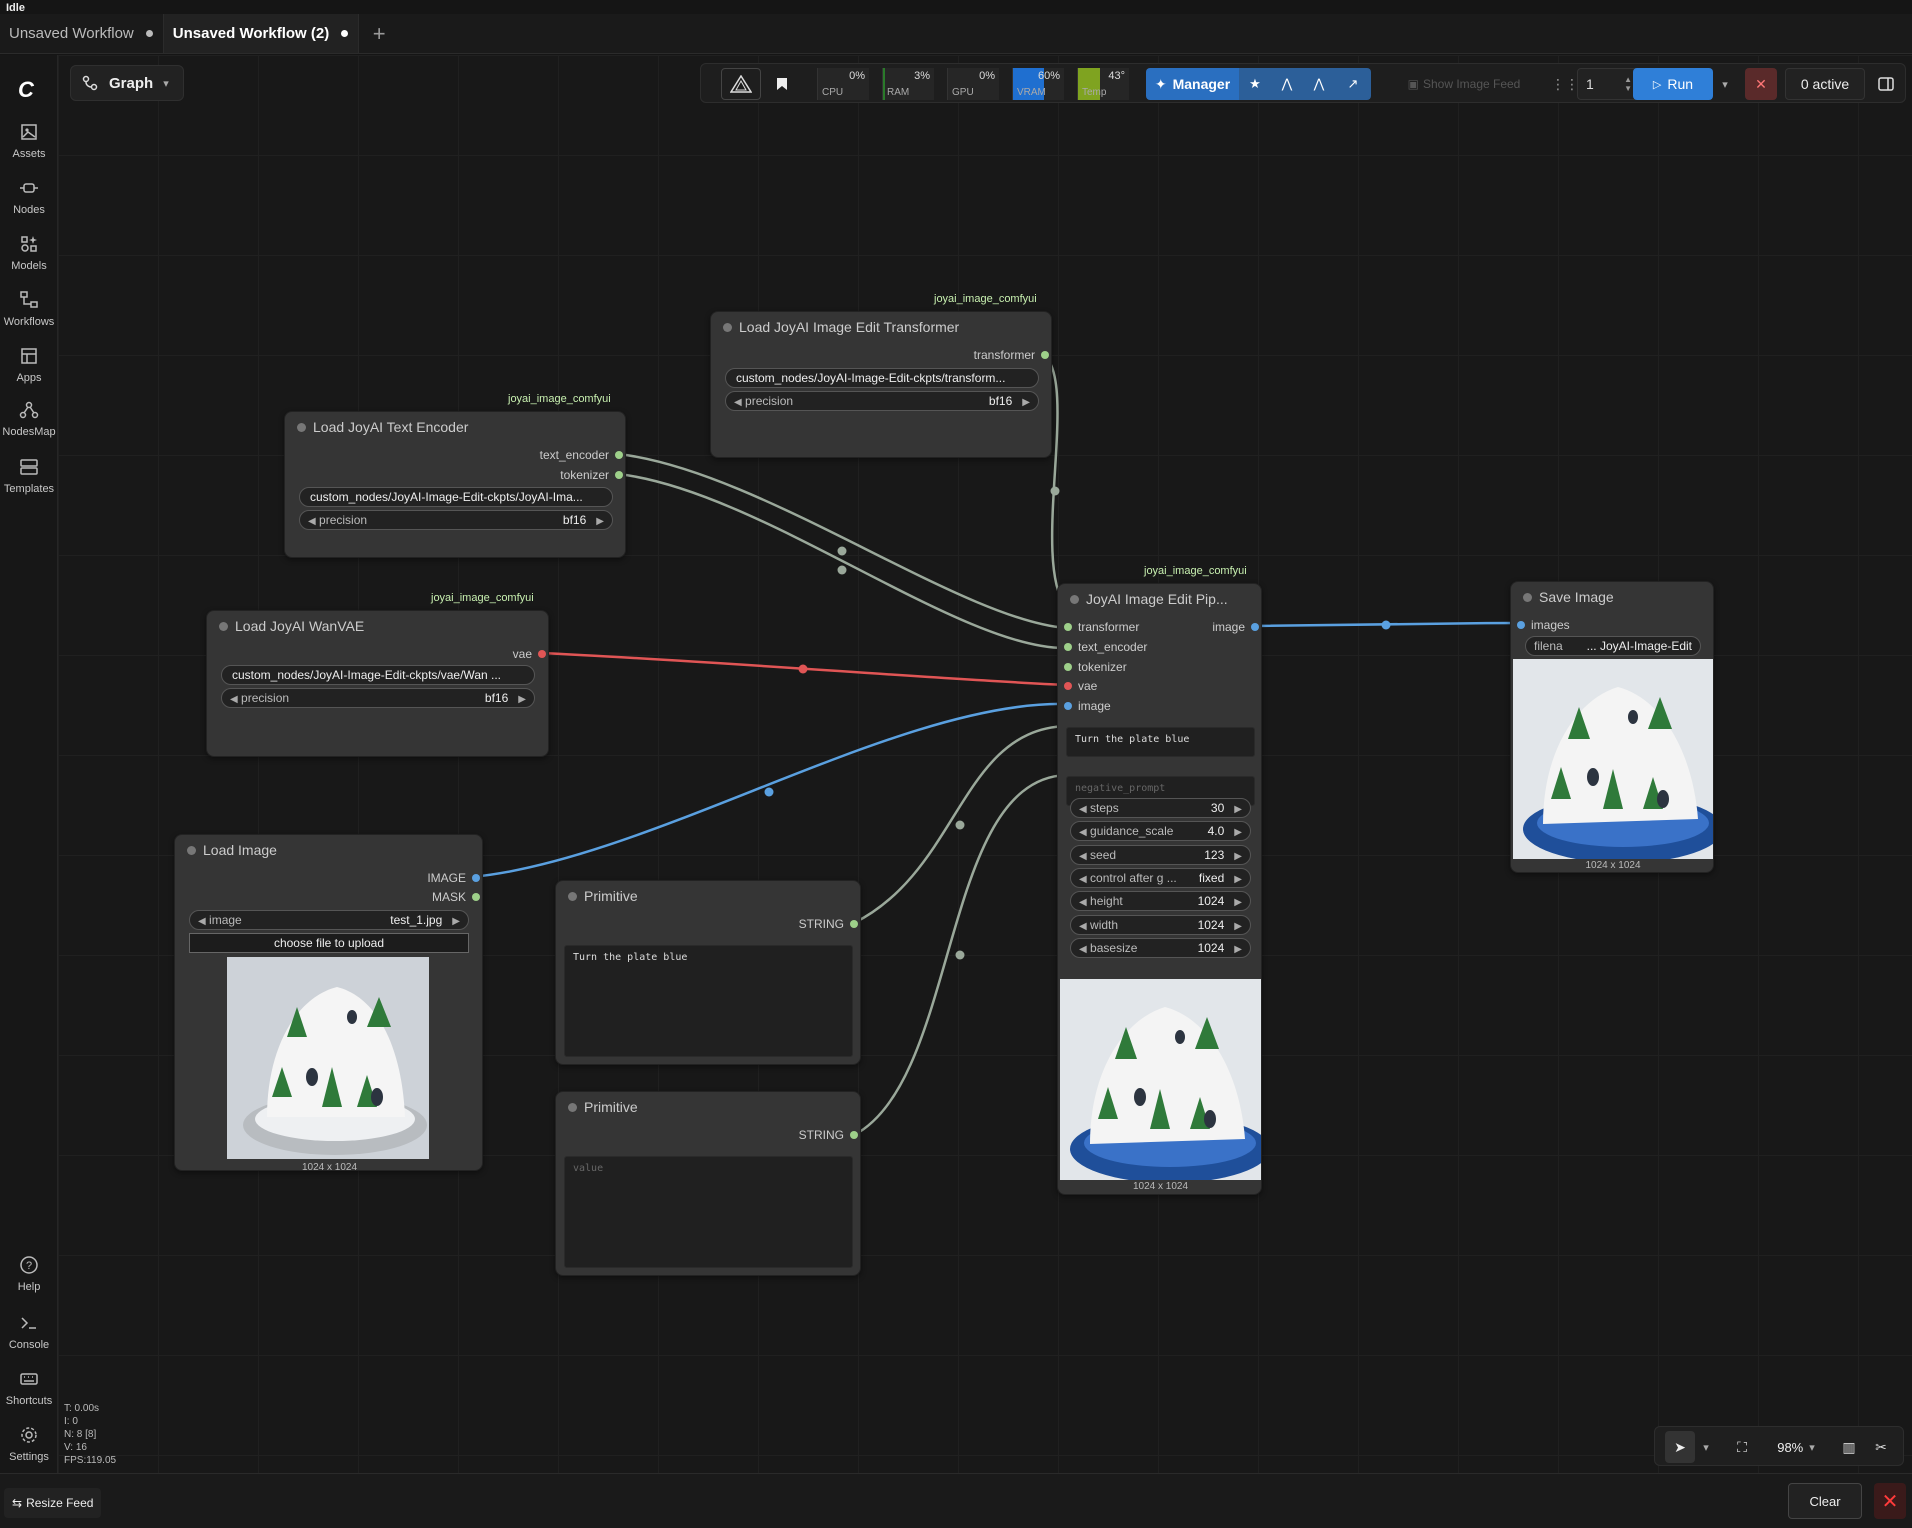 Image resolution: width=1912 pixels, height=1528 pixels. Describe the element at coordinates (1160, 947) in the screenshot. I see `widget-basesize: ◀ basesize 1024 ▶` at that location.